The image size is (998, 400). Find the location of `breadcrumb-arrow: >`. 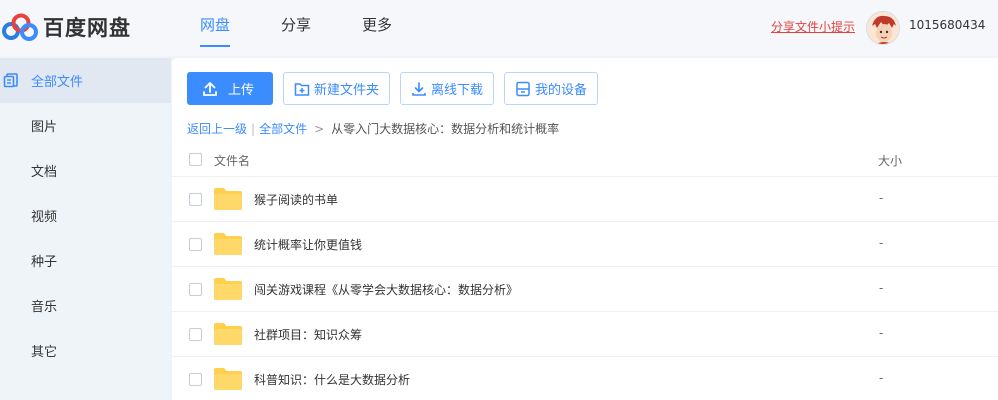

breadcrumb-arrow: > is located at coordinates (319, 128).